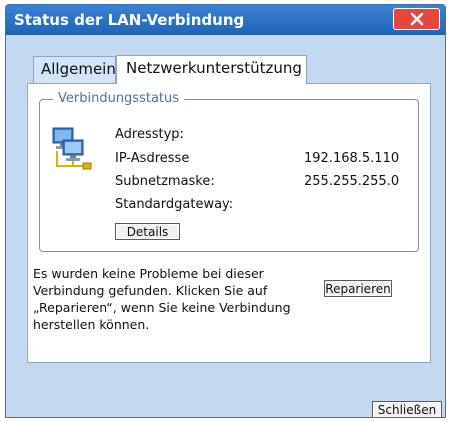  Describe the element at coordinates (165, 181) in the screenshot. I see `subnet-mask-label: Subnetzmaske:` at that location.